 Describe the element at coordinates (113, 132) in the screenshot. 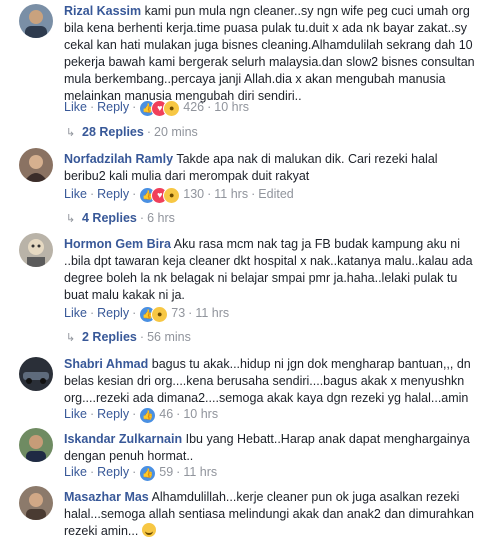

I see `replies-link: 28 Replies` at that location.